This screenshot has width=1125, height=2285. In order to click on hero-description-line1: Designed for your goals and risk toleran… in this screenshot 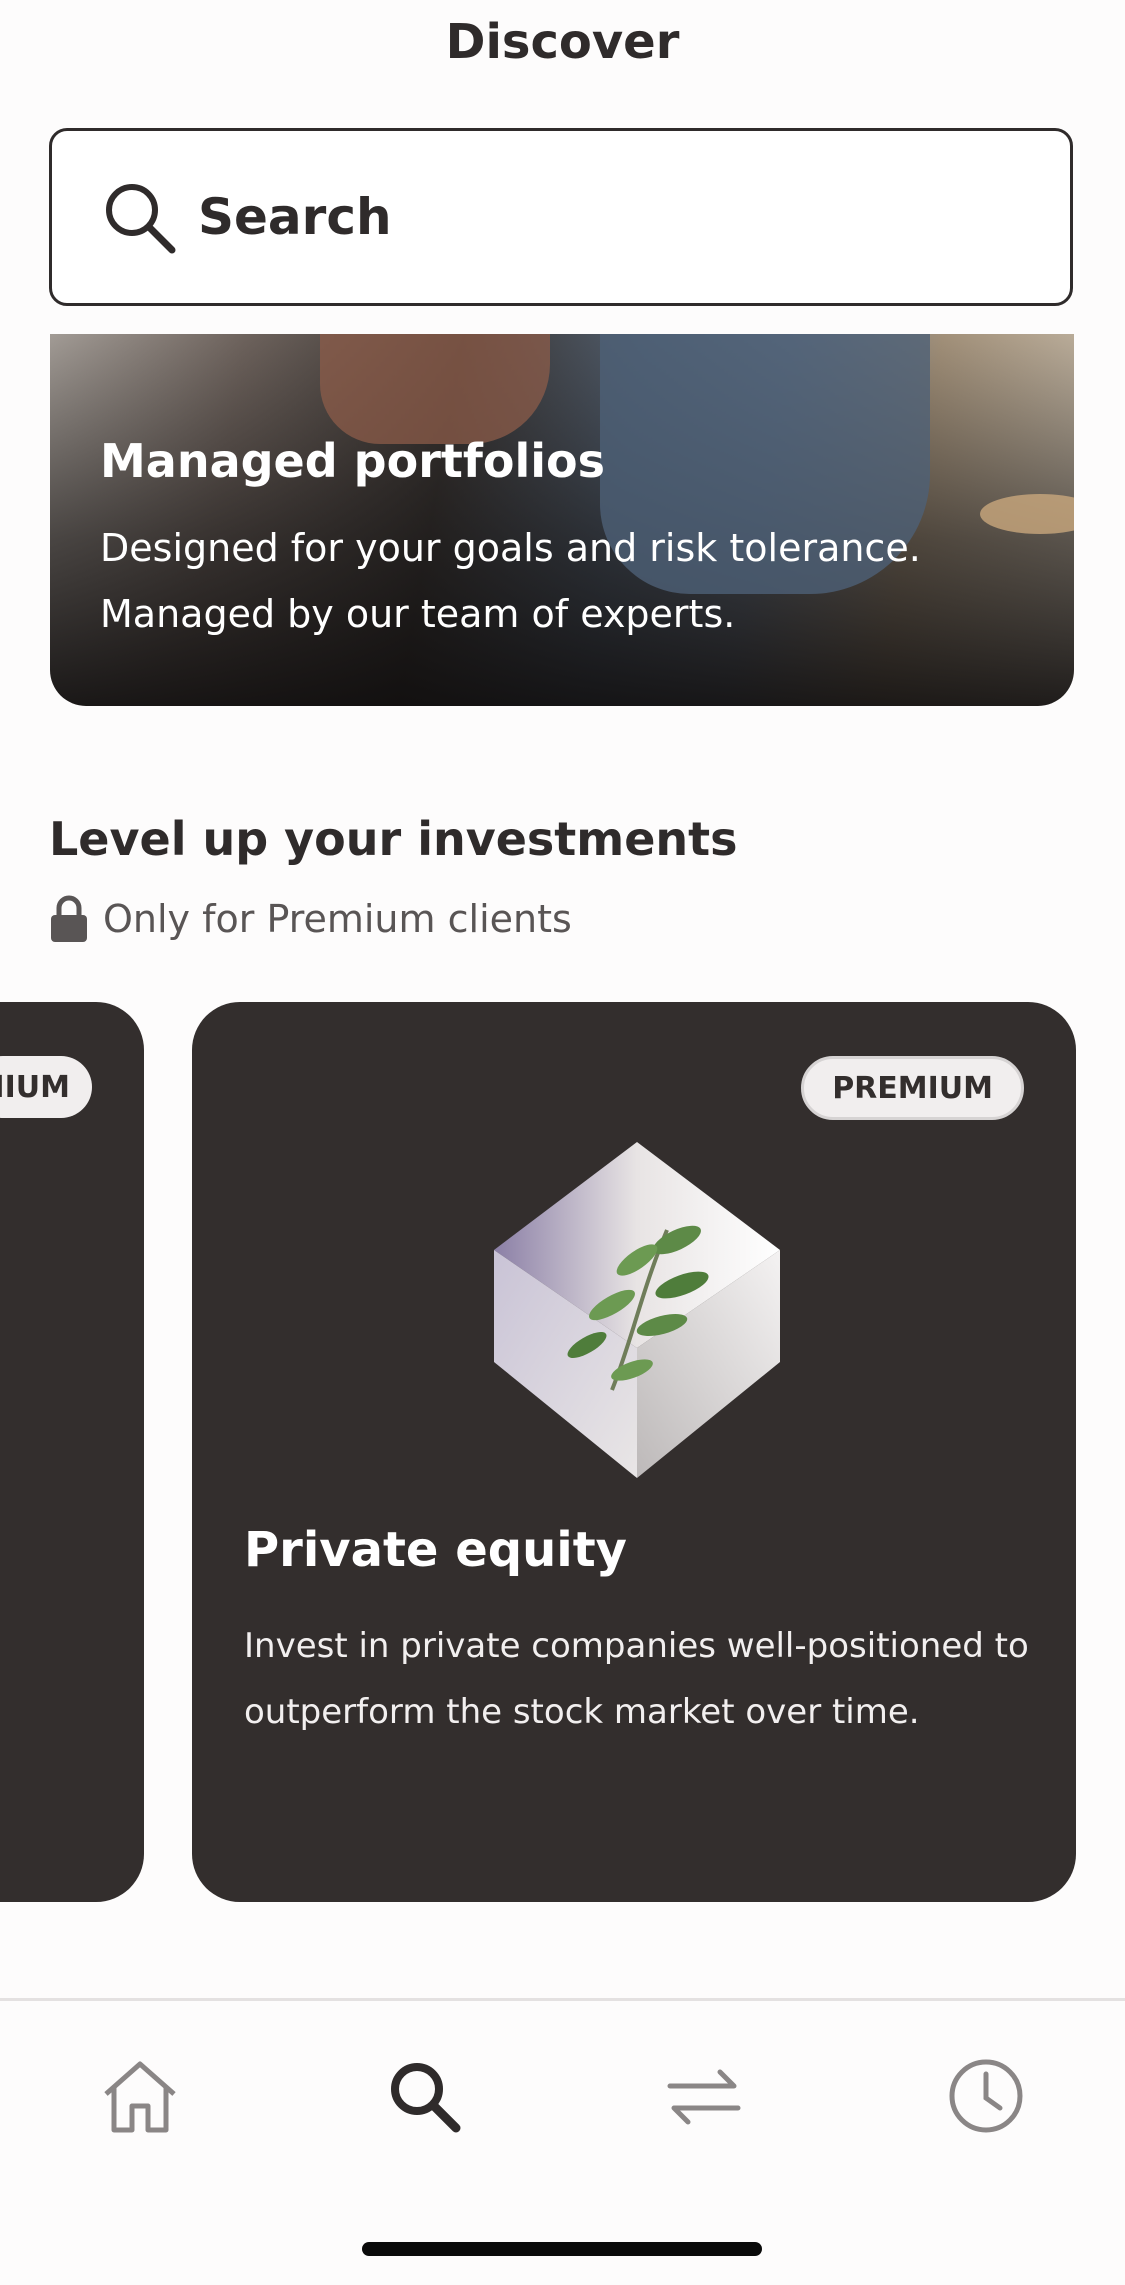, I will do `click(510, 548)`.